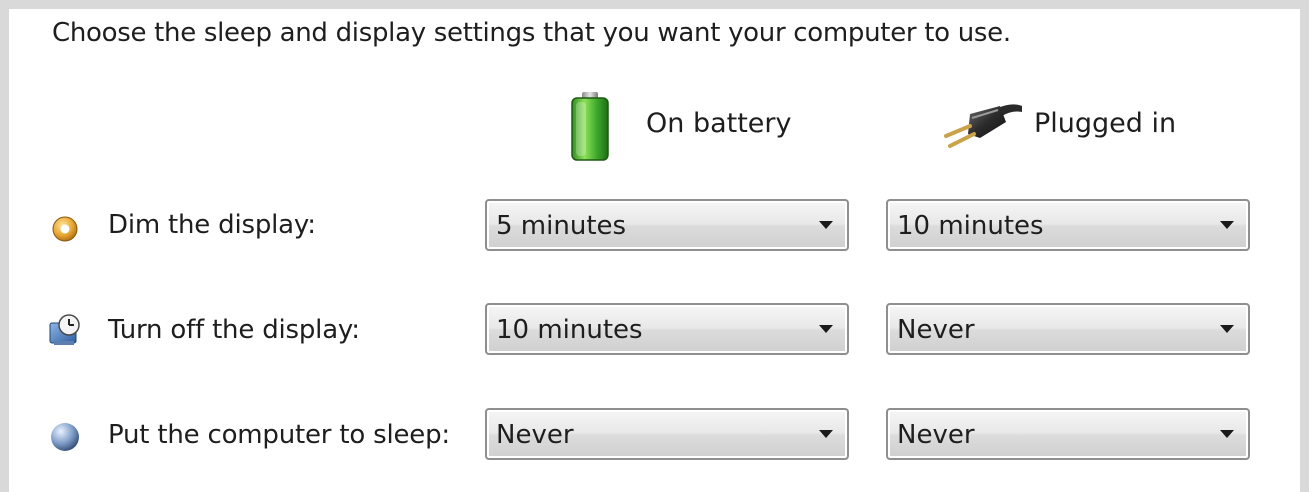 Image resolution: width=1309 pixels, height=492 pixels. I want to click on dim-display-label: Dim the display:, so click(212, 225).